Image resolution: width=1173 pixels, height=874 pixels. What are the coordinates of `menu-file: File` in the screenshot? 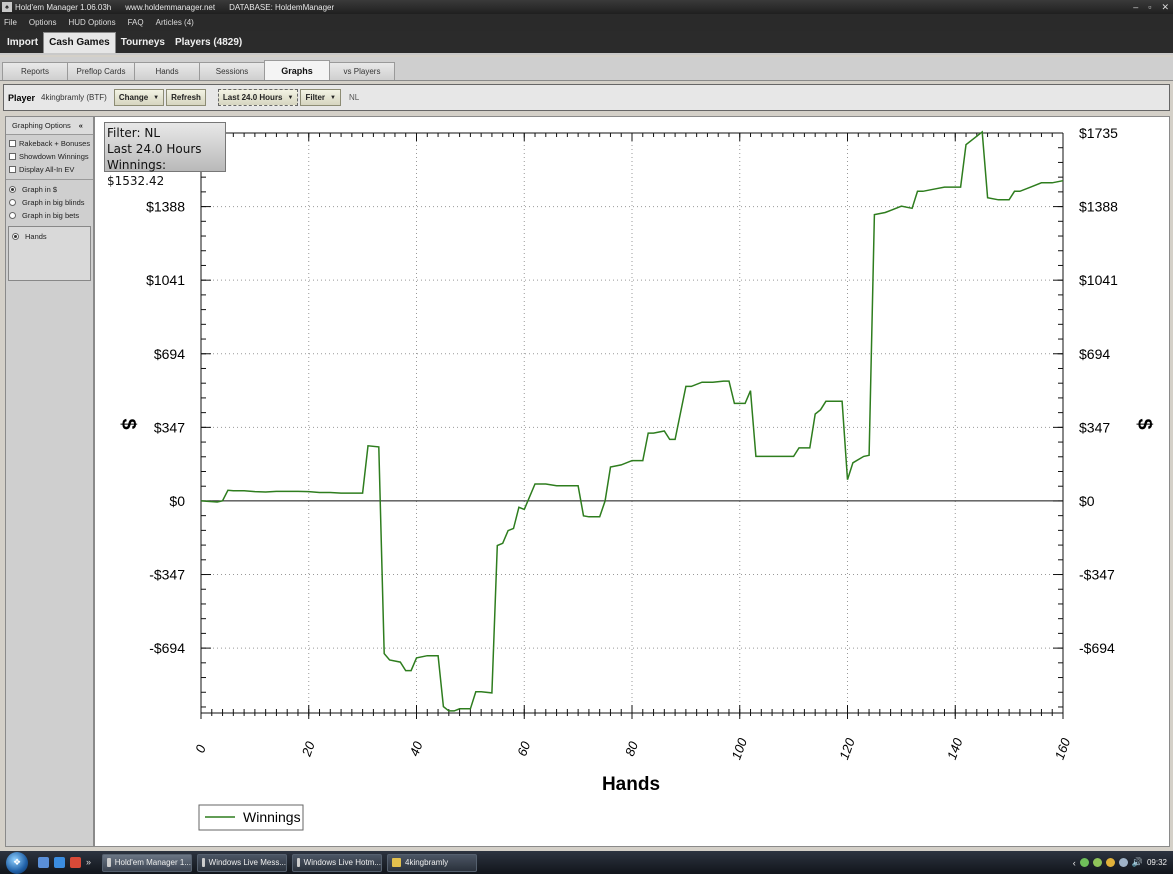 It's located at (10, 22).